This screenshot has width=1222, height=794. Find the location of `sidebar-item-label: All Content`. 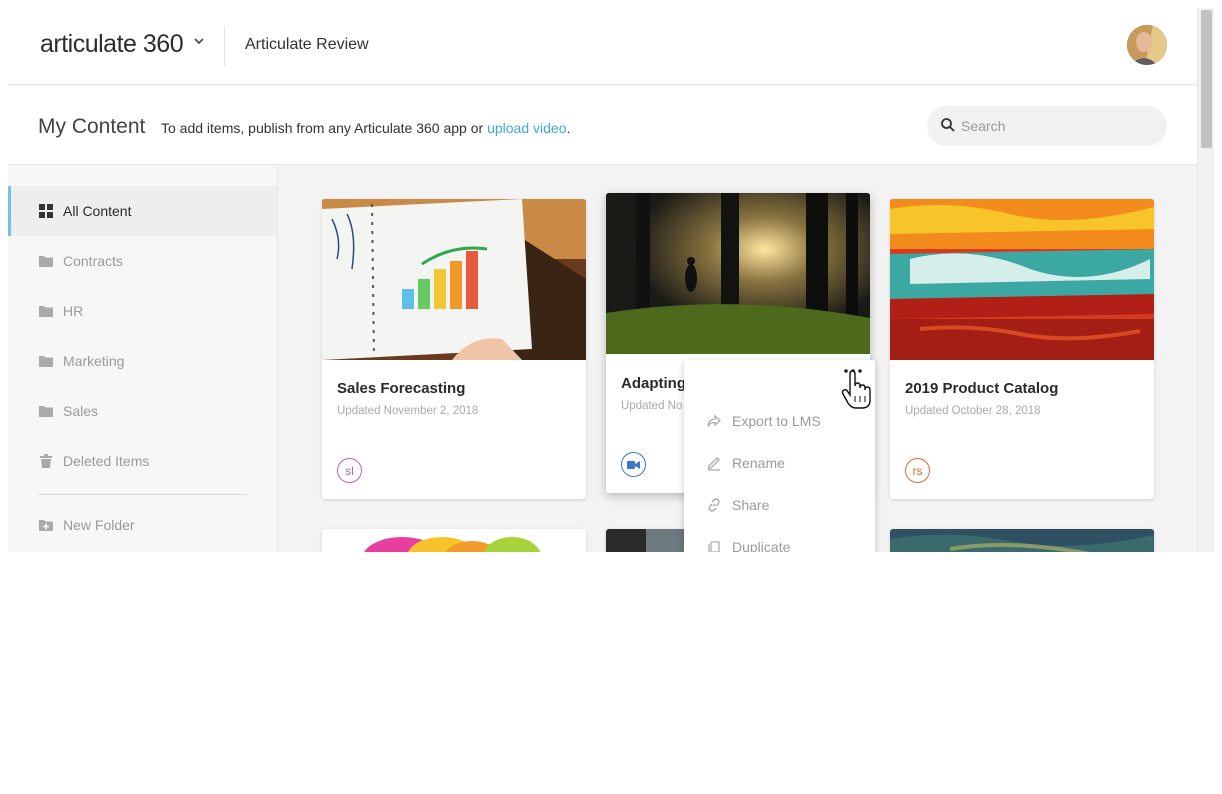

sidebar-item-label: All Content is located at coordinates (97, 211).